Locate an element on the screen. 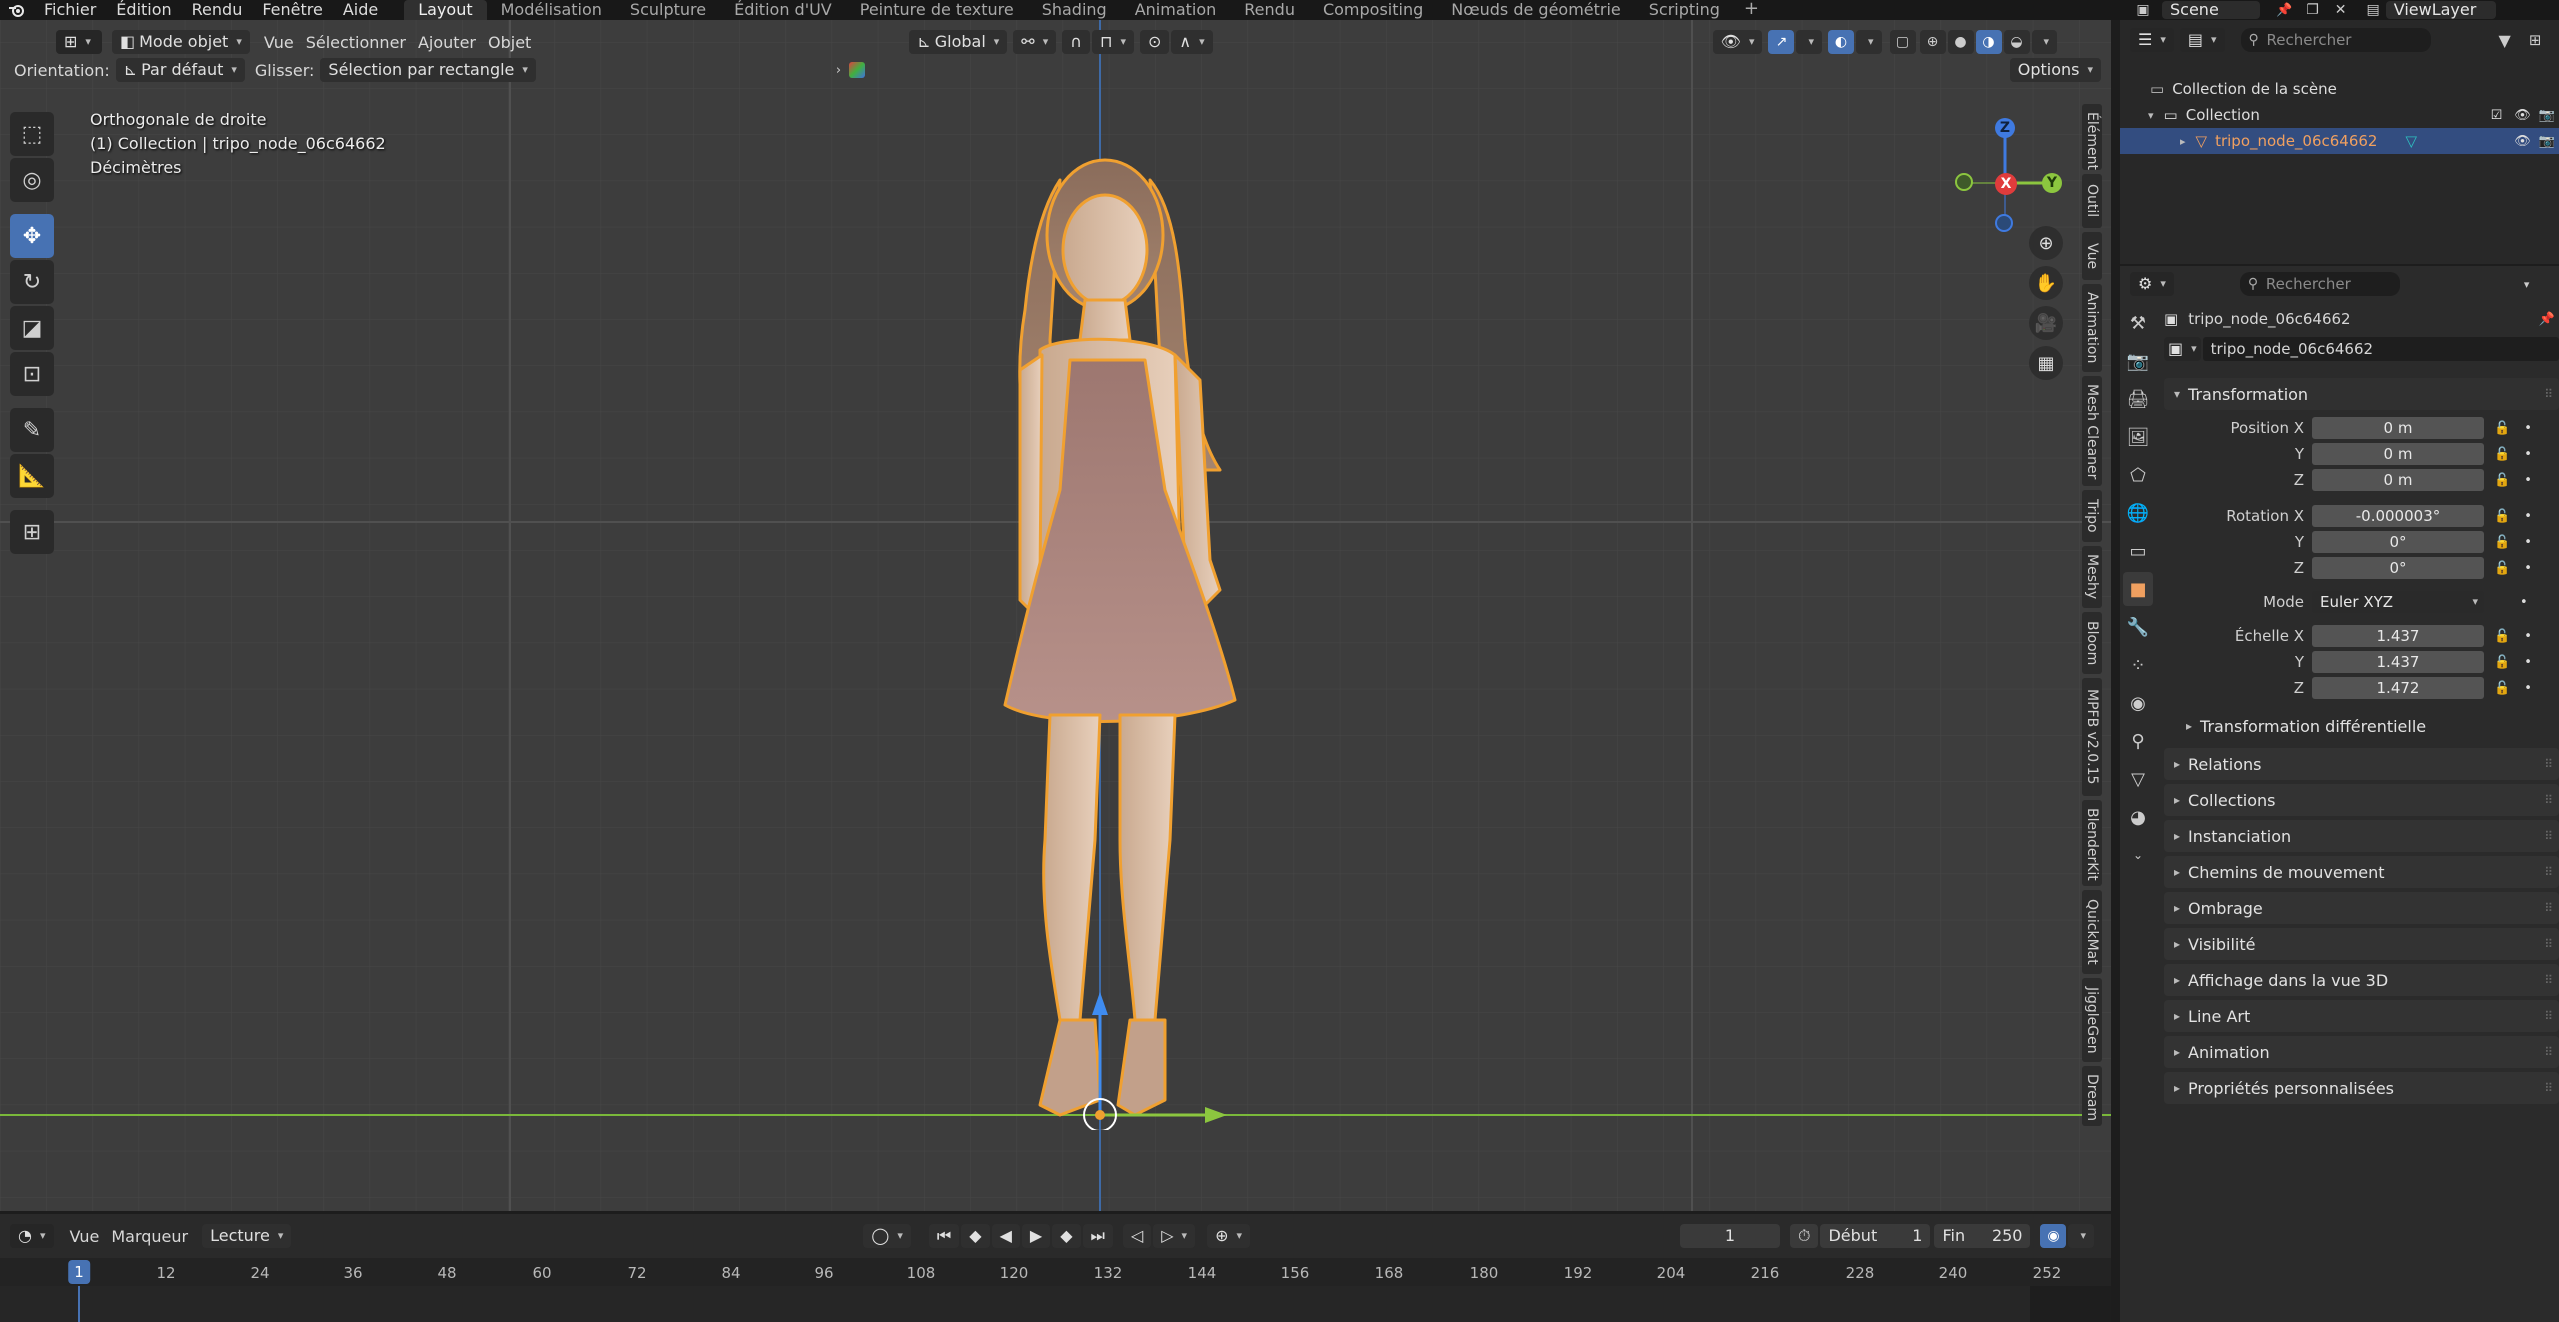 This screenshot has width=2559, height=1322. scale-z-field: 1.472 is located at coordinates (2398, 688).